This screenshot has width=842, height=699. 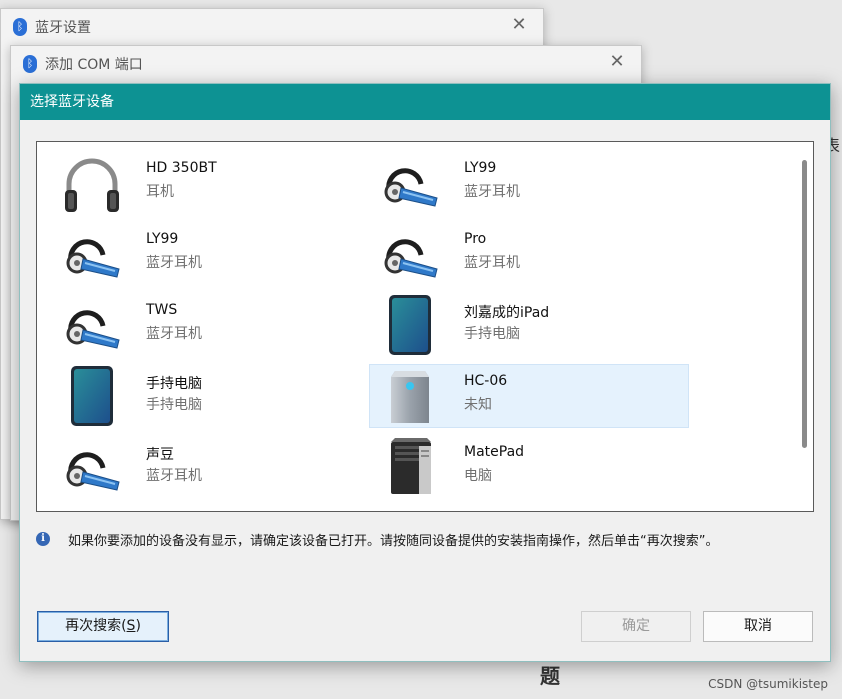 What do you see at coordinates (768, 684) in the screenshot?
I see `watermark: CSDN @tsumikistep` at bounding box center [768, 684].